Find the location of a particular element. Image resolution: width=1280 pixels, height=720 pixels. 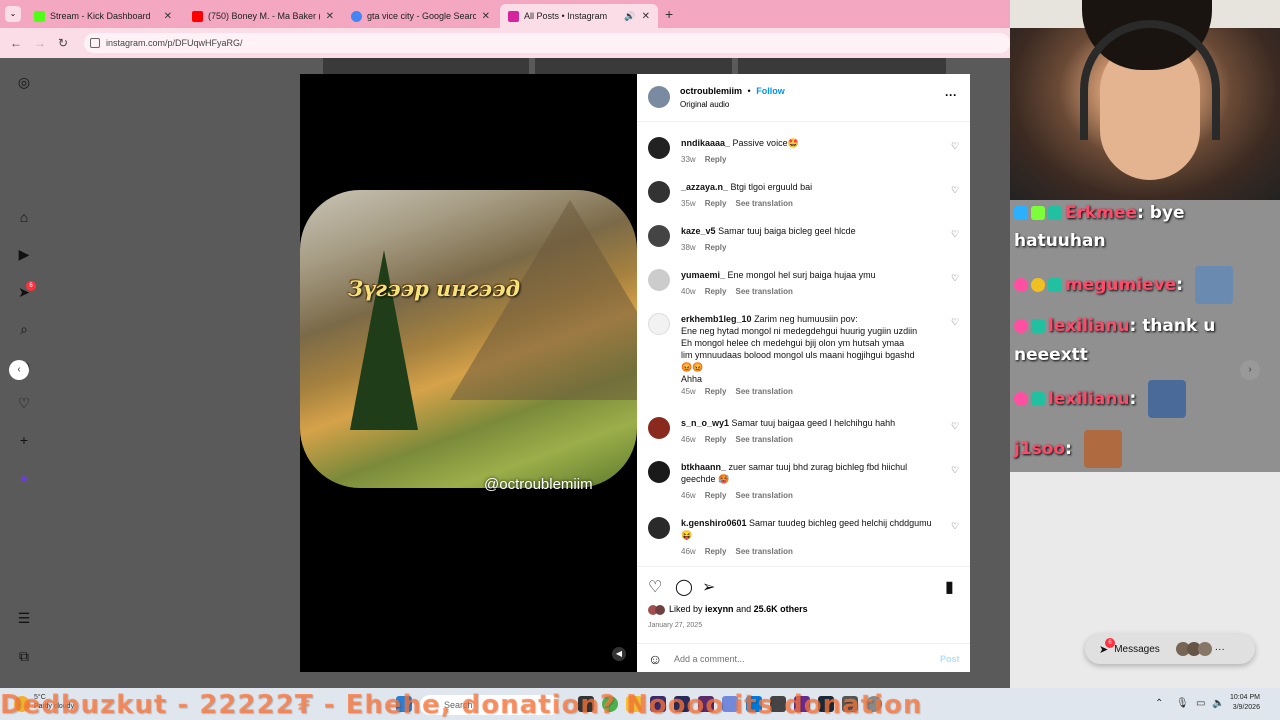

volume-icon: 🔈 is located at coordinates (1218, 703).